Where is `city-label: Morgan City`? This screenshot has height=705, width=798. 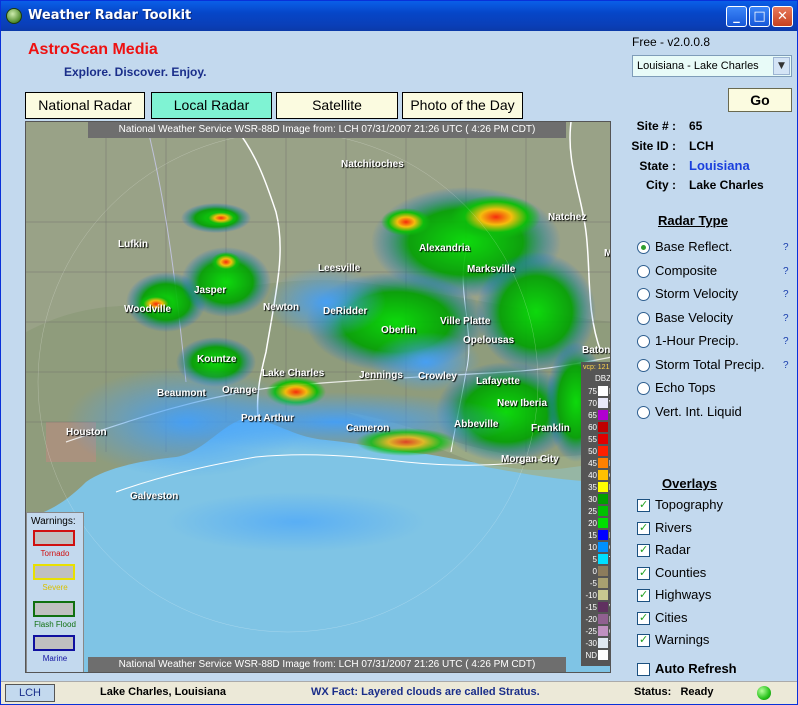
city-label: Morgan City is located at coordinates (530, 459).